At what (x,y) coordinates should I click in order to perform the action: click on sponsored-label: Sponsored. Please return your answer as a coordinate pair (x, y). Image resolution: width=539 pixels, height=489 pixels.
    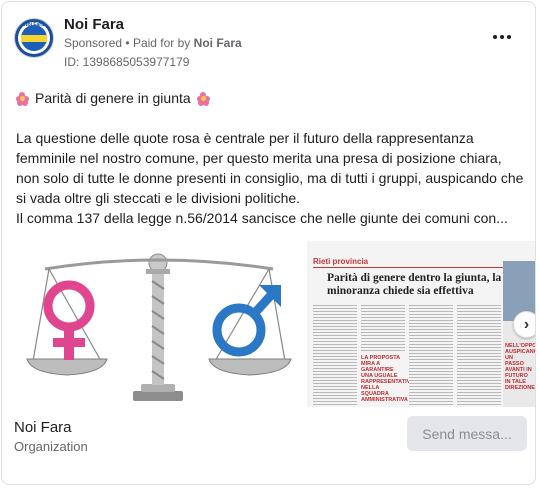
    Looking at the image, I should click on (93, 43).